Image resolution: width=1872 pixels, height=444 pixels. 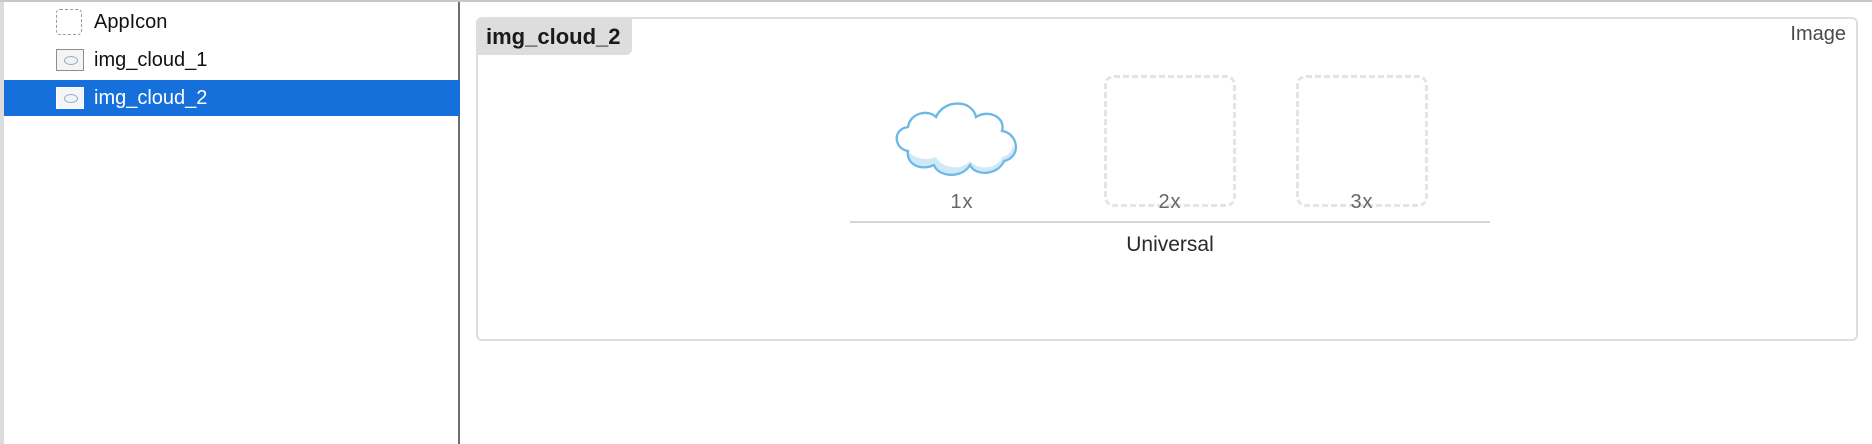 What do you see at coordinates (232, 60) in the screenshot?
I see `sidebar-item-img-cloud-1: img_cloud_1` at bounding box center [232, 60].